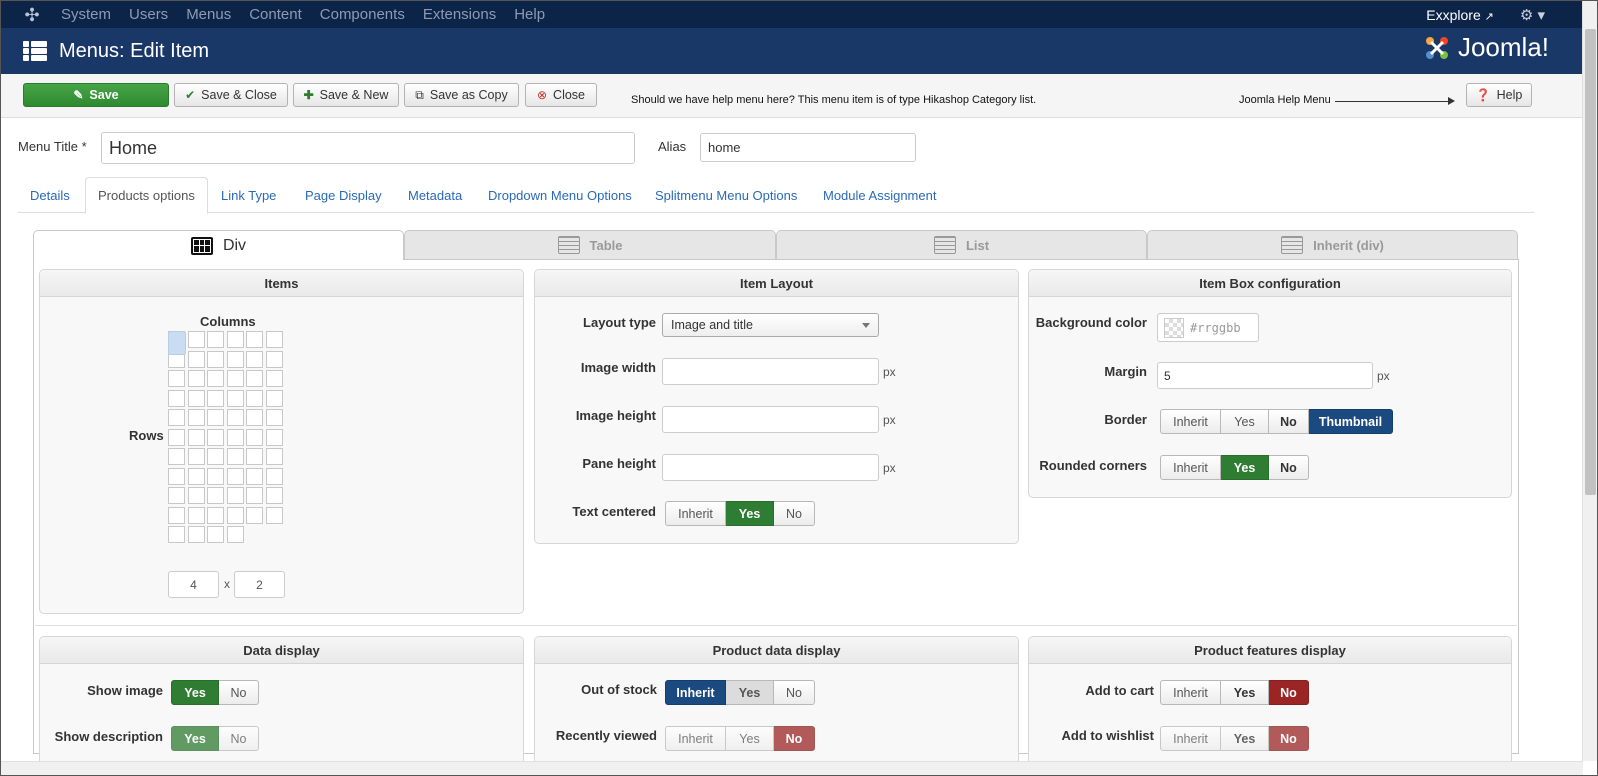  Describe the element at coordinates (726, 195) in the screenshot. I see `tab-splitmenu-menu-options: Splitmenu Menu Options` at that location.